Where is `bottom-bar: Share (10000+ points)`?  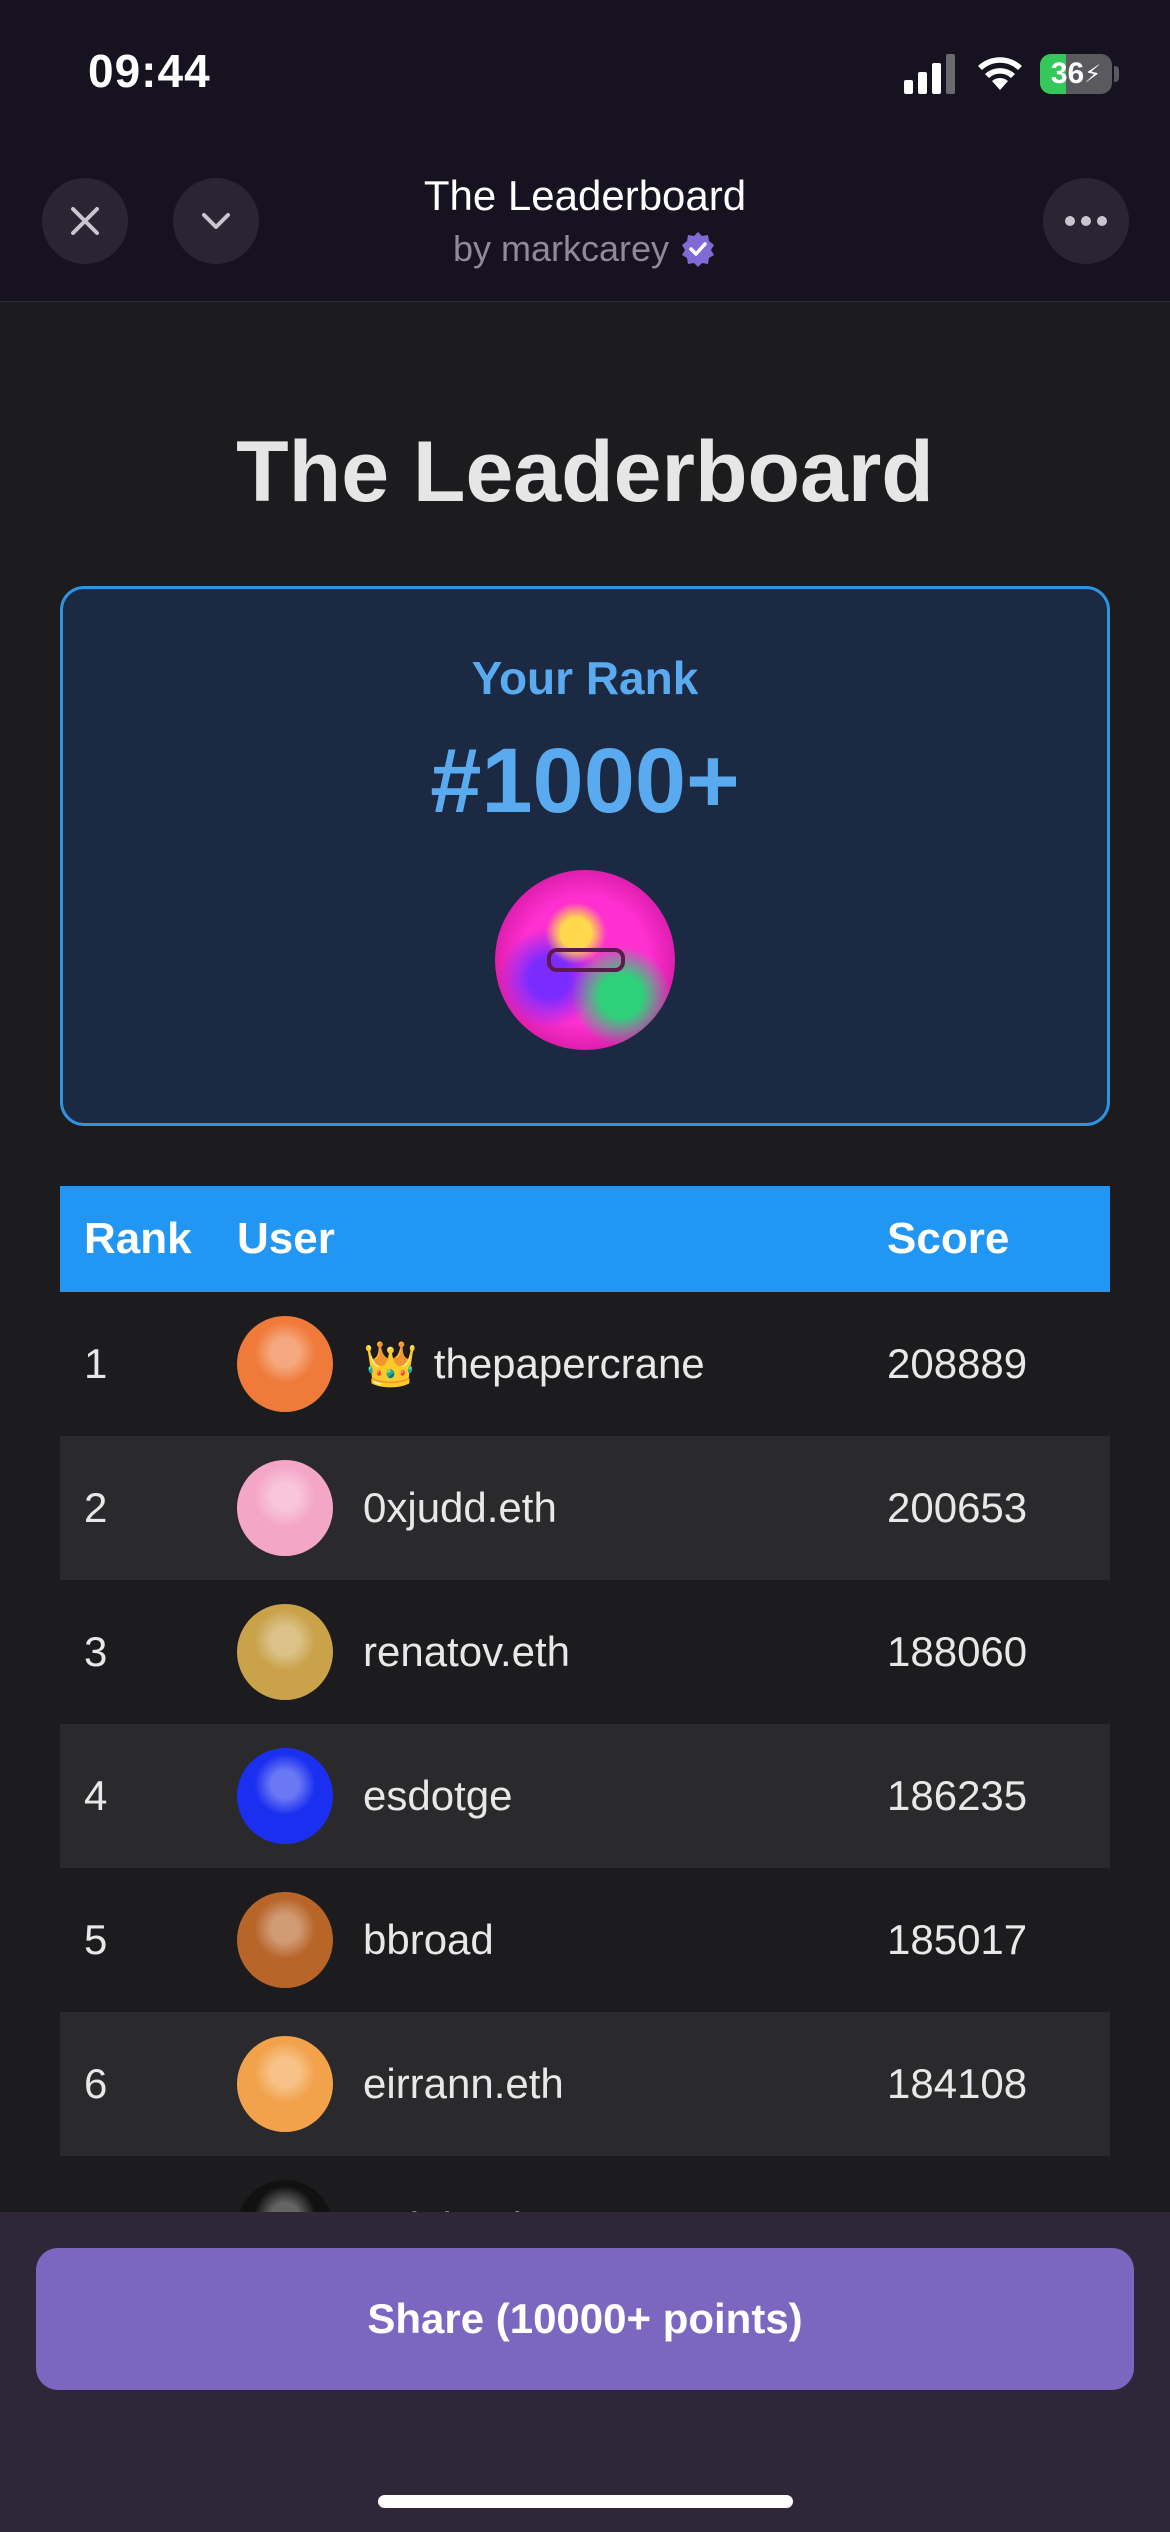 bottom-bar: Share (10000+ points) is located at coordinates (585, 2372).